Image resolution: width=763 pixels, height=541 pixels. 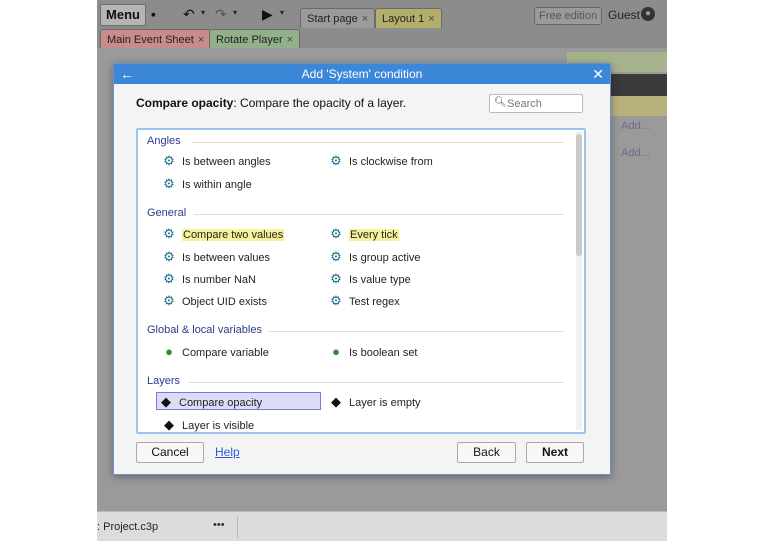 What do you see at coordinates (380, 280) in the screenshot?
I see `condition-label: Is value type` at bounding box center [380, 280].